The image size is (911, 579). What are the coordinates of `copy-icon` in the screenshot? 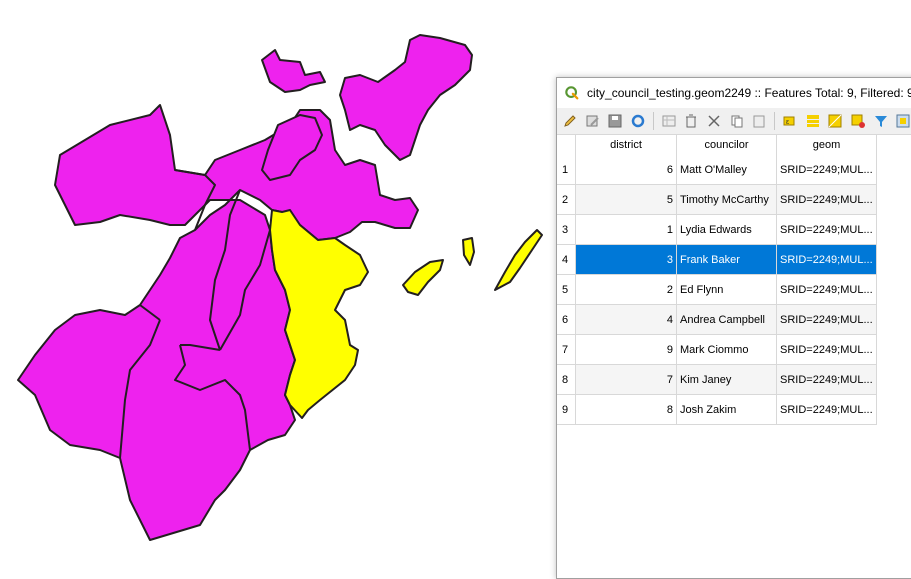 It's located at (737, 121).